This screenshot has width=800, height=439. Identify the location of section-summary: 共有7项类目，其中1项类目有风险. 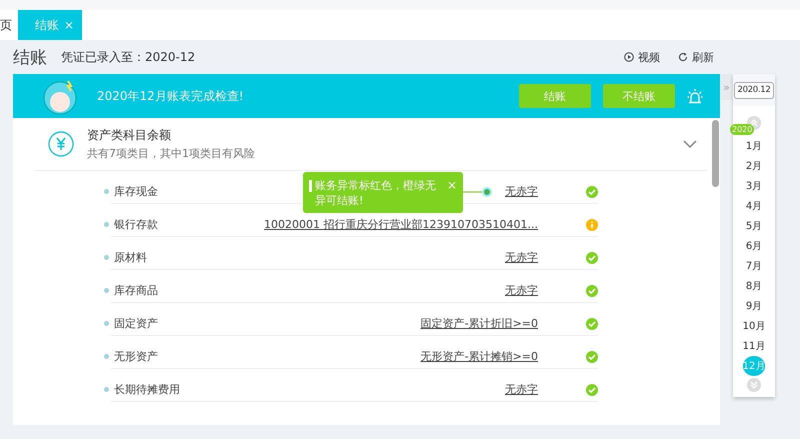
(171, 153).